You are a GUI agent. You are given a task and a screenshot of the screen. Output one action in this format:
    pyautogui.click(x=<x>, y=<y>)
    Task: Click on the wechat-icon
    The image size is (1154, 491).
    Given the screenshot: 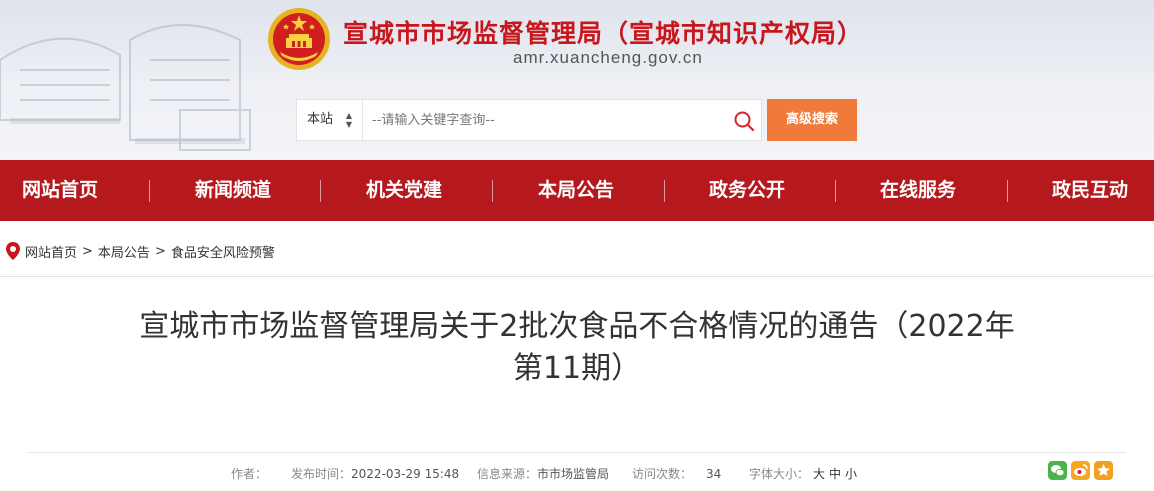 What is the action you would take?
    pyautogui.click(x=1057, y=470)
    